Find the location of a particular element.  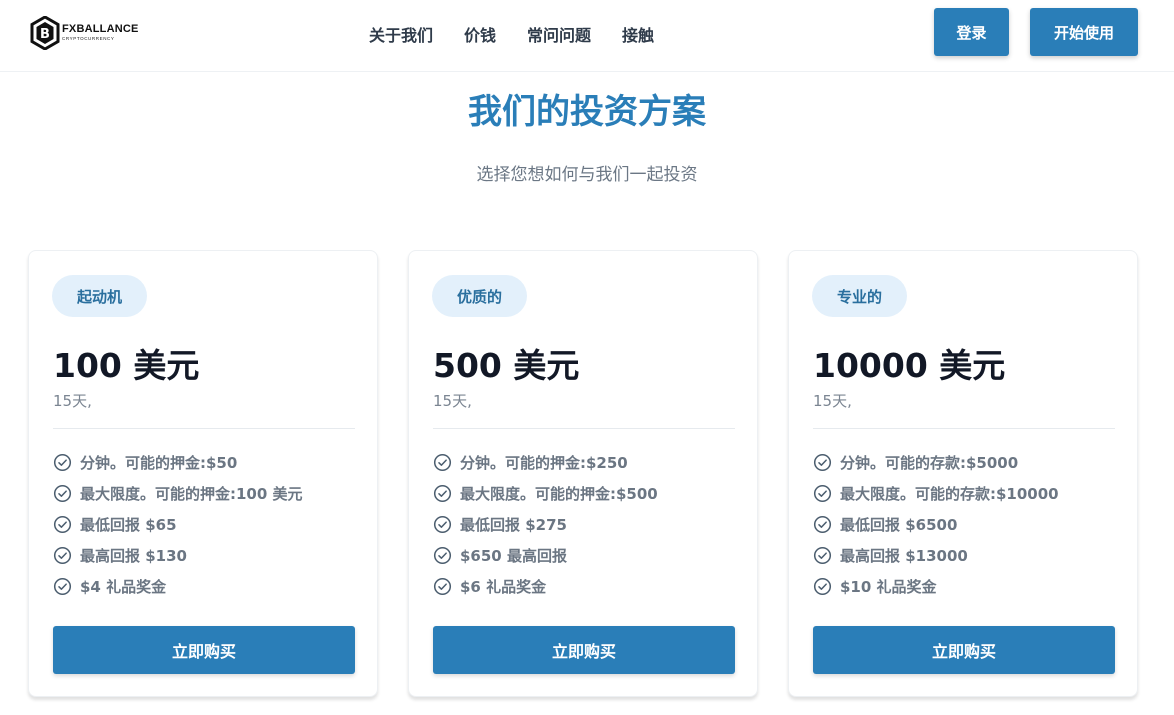

bitcoin-hexagon-icon: B is located at coordinates (45, 33).